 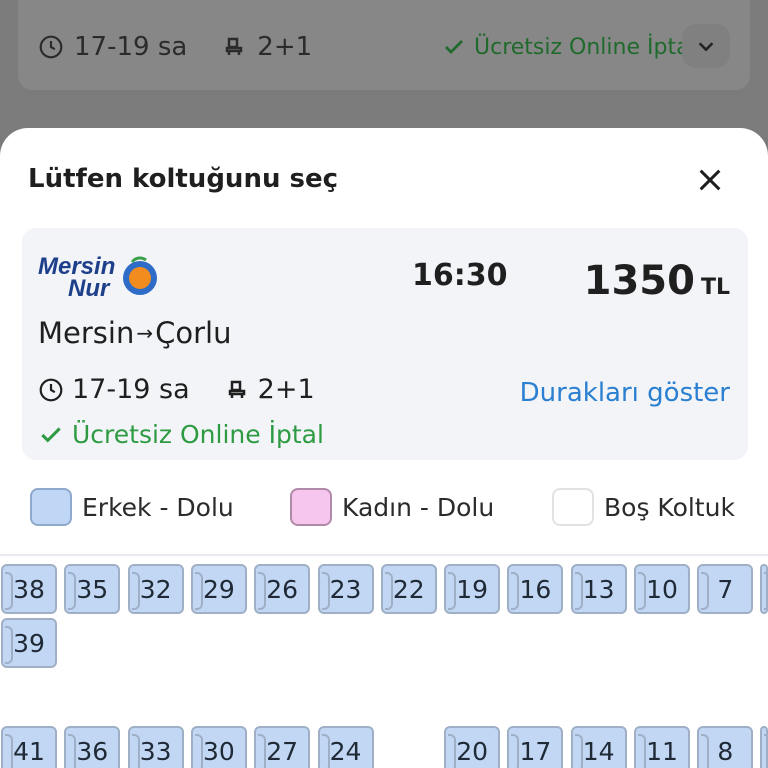 What do you see at coordinates (282, 747) in the screenshot?
I see `seat-27: 27` at bounding box center [282, 747].